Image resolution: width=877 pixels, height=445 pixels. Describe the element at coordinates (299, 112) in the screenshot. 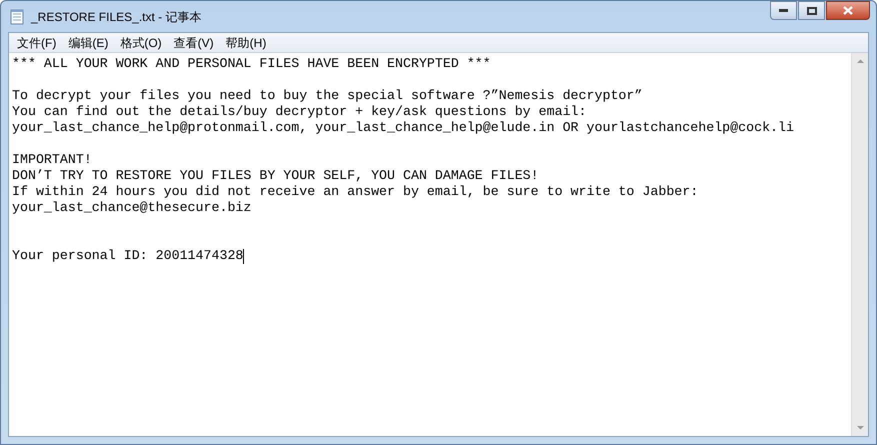

I see `text-line: You can find out the details/buy decryptor + key/ask questions by email:` at that location.